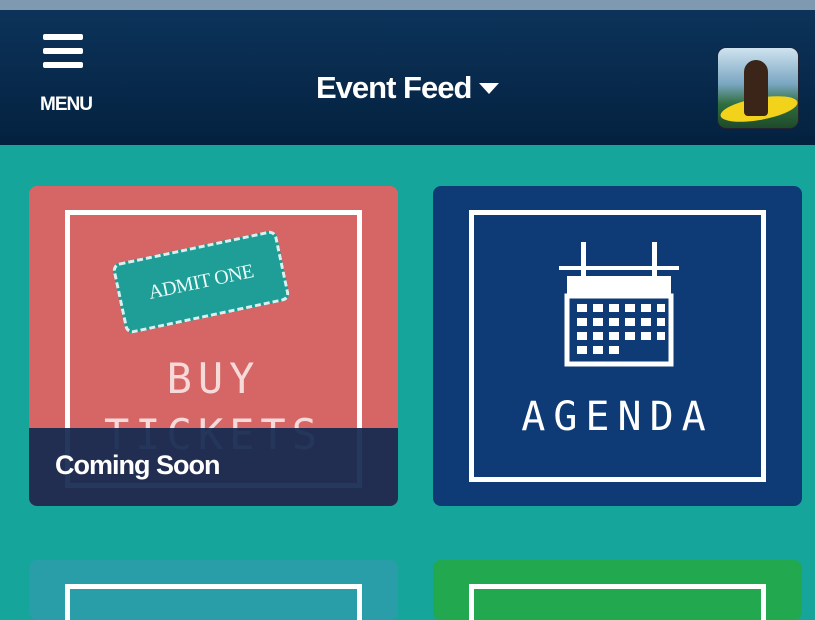 This screenshot has width=815, height=620. I want to click on avatar, so click(758, 88).